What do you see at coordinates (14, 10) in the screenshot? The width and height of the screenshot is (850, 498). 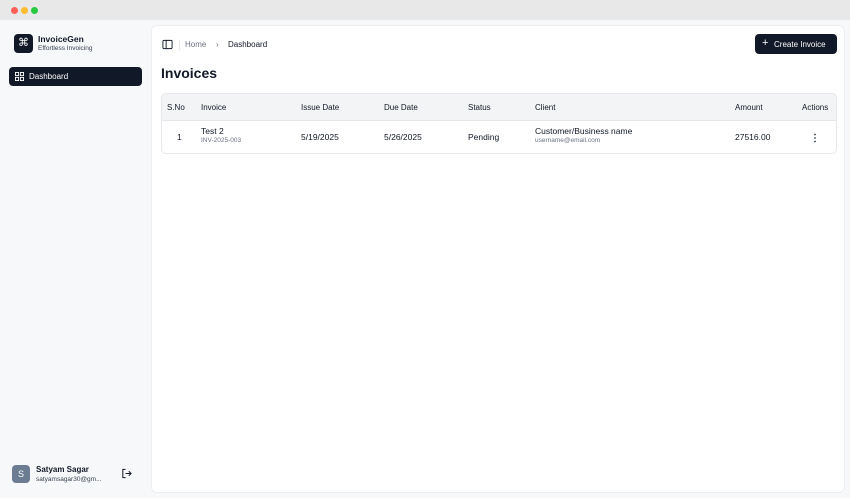 I see `close-window-button` at bounding box center [14, 10].